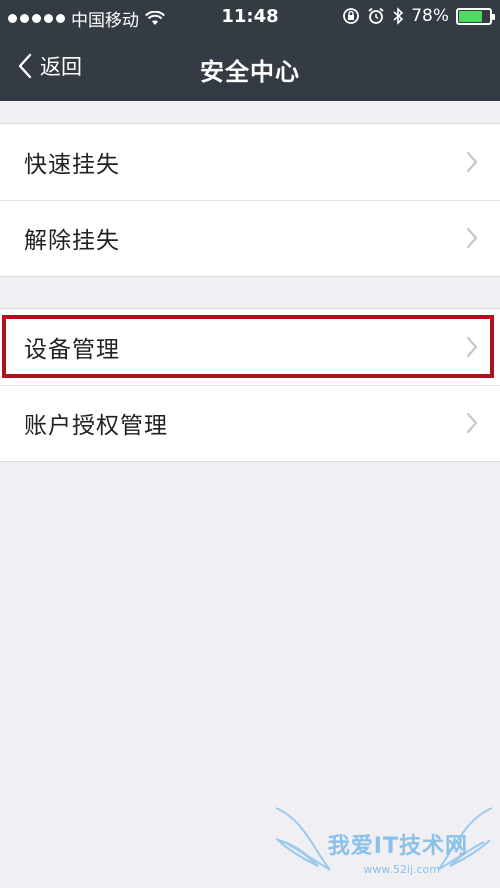 Image resolution: width=500 pixels, height=888 pixels. What do you see at coordinates (250, 423) in the screenshot?
I see `list-item-account-authorization: 账户授权管理` at bounding box center [250, 423].